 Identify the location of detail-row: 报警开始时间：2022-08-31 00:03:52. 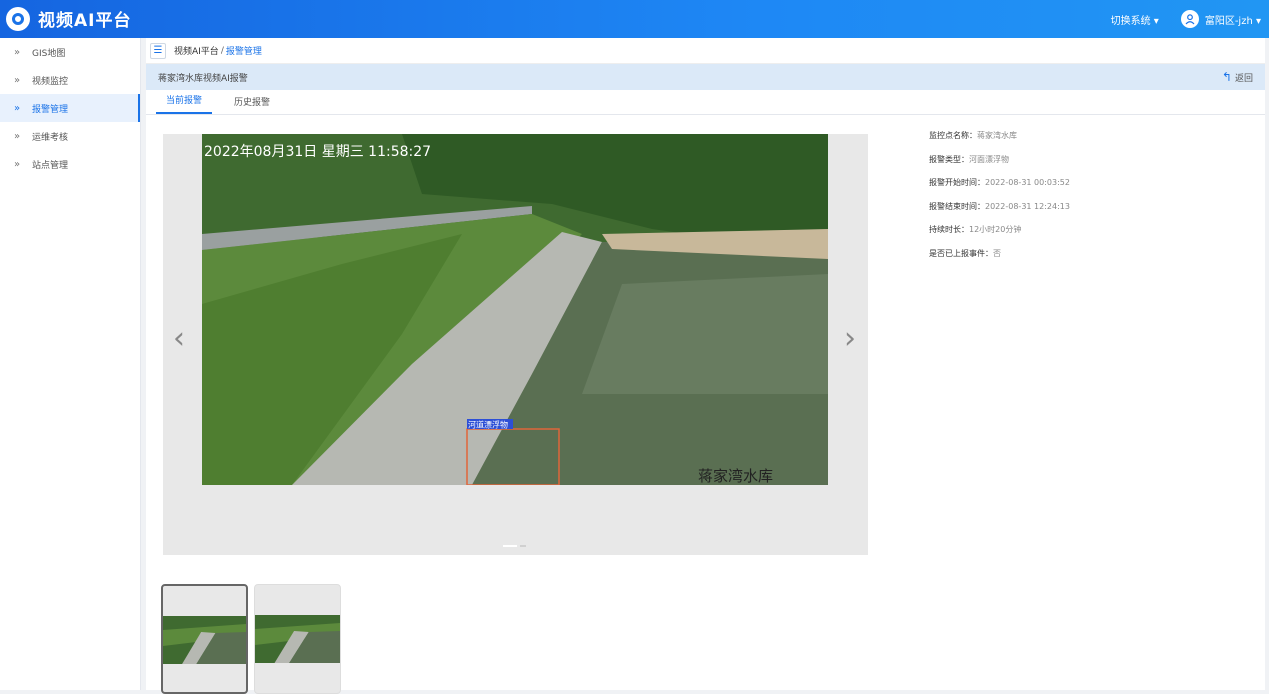
(999, 182).